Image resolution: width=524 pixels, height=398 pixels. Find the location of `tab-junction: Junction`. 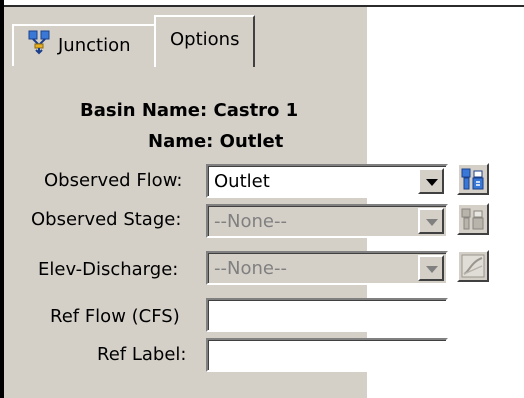

tab-junction: Junction is located at coordinates (83, 45).